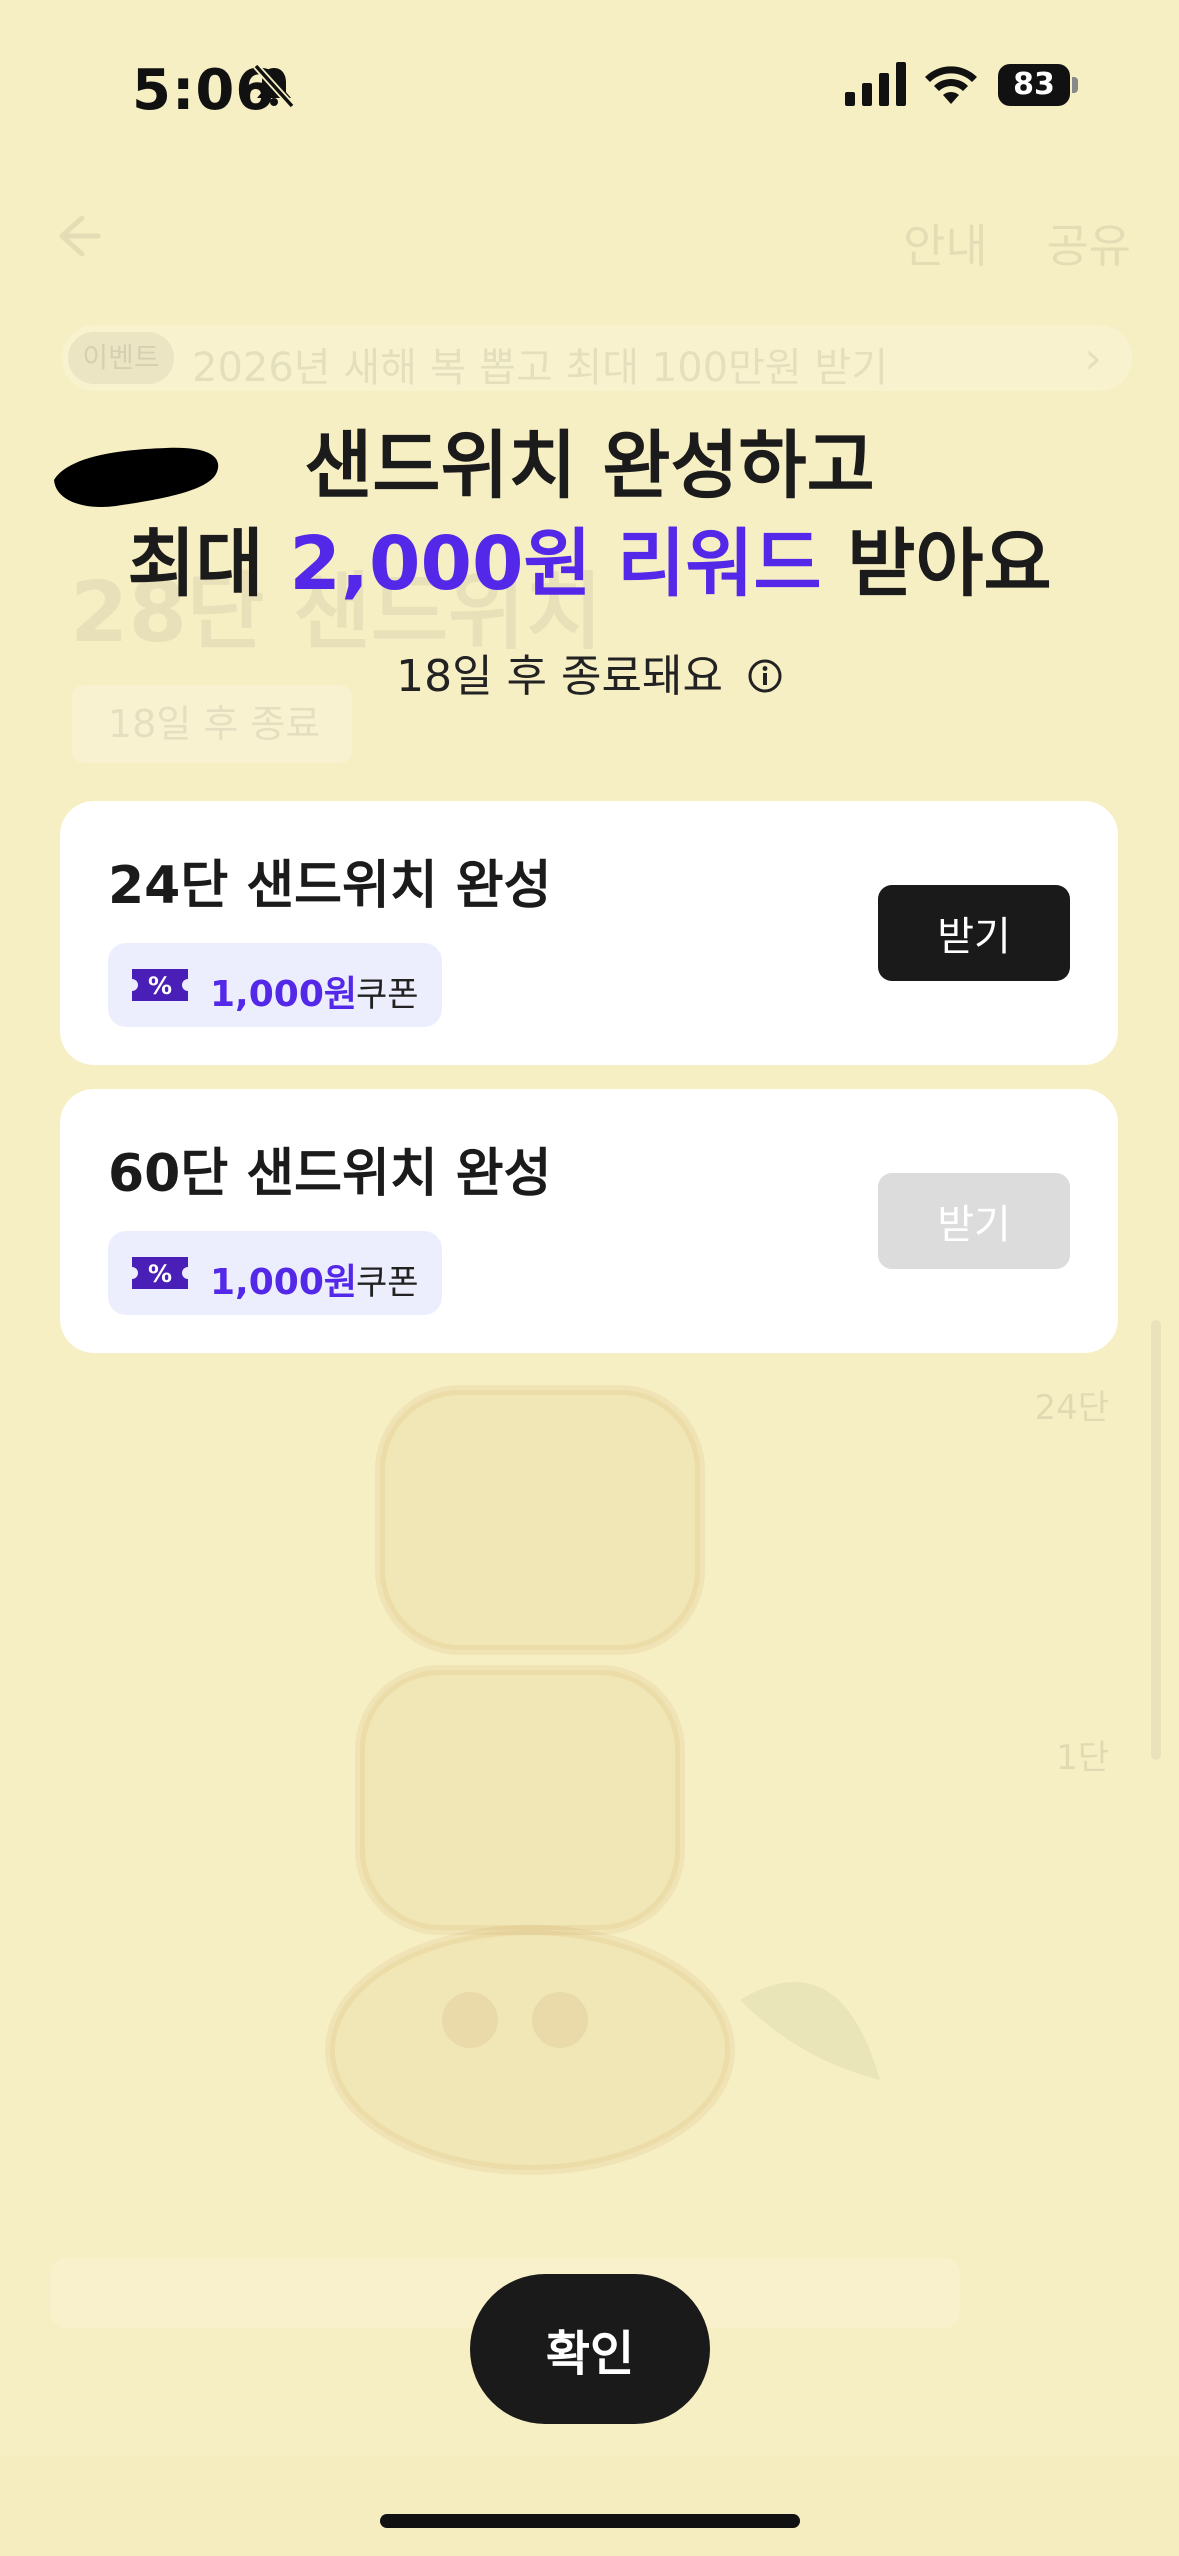  I want to click on reward-card: 24단 샌드위치 완성 % 1,000원 쿠폰 받기, so click(589, 933).